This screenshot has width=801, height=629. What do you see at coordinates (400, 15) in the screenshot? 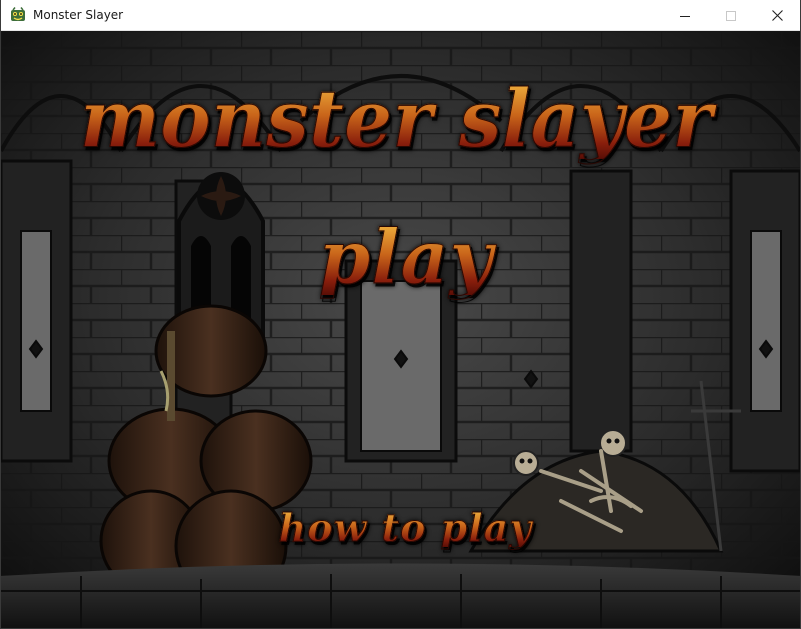
I see `title-bar: Monster Slayer` at bounding box center [400, 15].